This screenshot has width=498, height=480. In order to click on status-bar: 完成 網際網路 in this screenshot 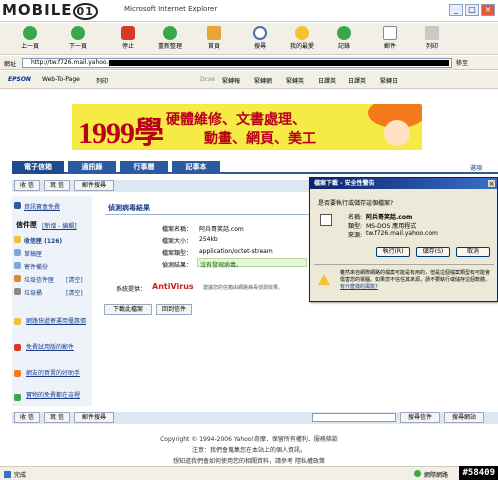, I will do `click(249, 473)`.